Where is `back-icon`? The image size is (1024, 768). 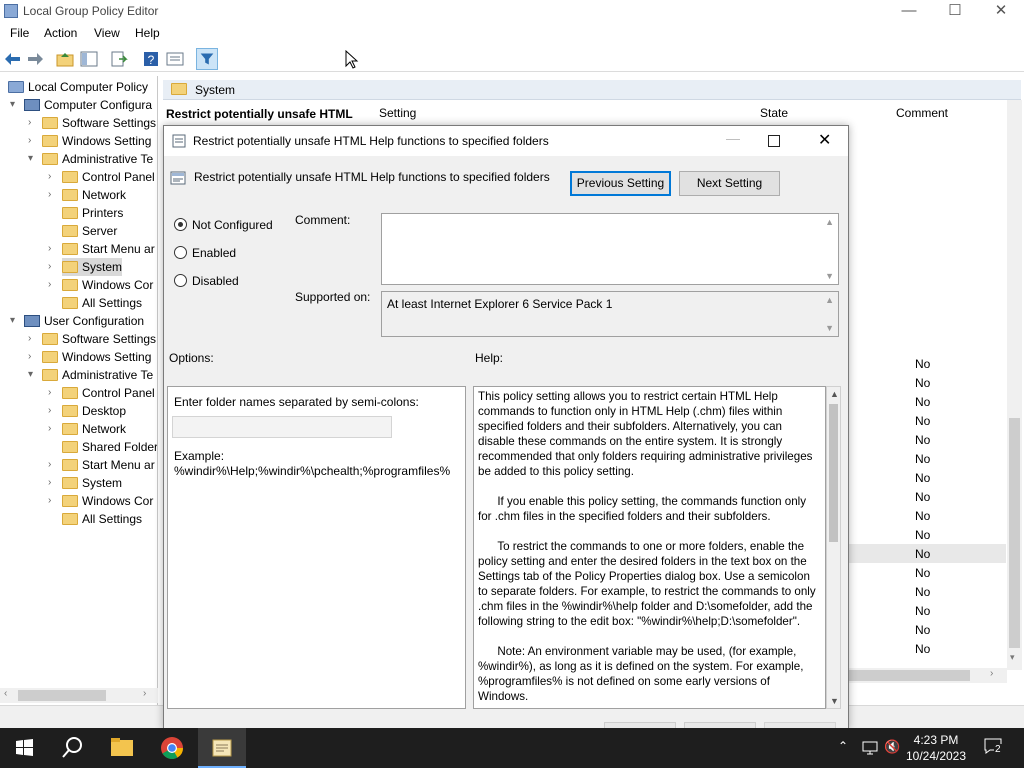 back-icon is located at coordinates (13, 59).